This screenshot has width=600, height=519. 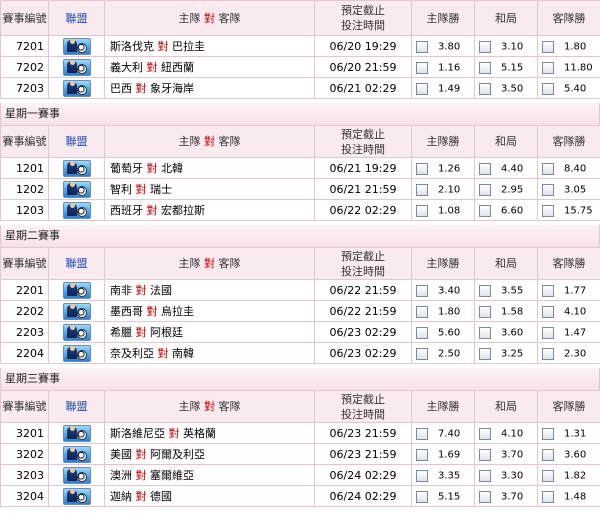 What do you see at coordinates (449, 210) in the screenshot?
I see `home-win-odds: 1.08` at bounding box center [449, 210].